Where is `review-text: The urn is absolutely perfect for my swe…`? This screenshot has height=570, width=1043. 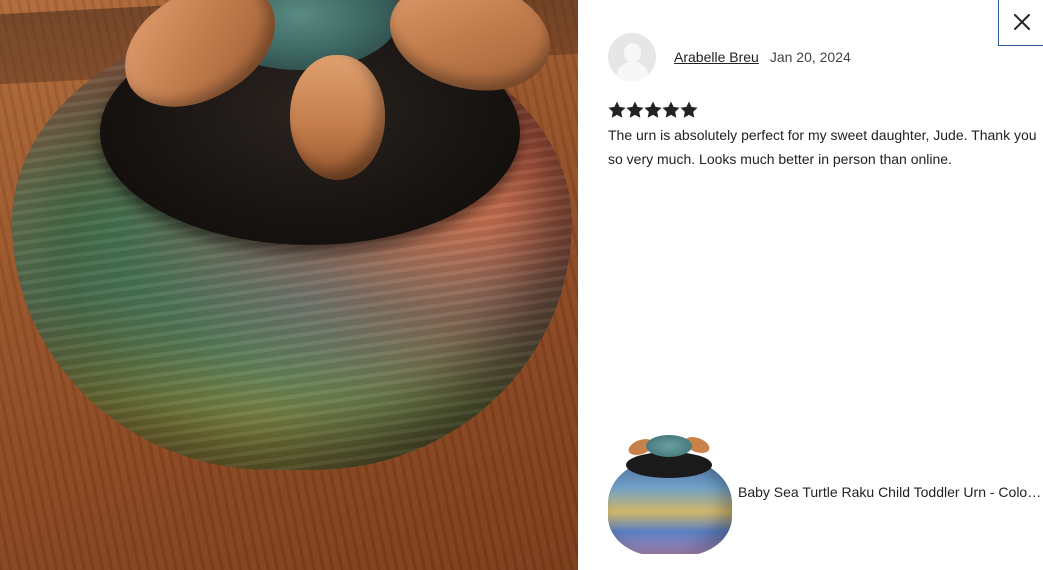
review-text: The urn is absolutely perfect for my swe… is located at coordinates (822, 147).